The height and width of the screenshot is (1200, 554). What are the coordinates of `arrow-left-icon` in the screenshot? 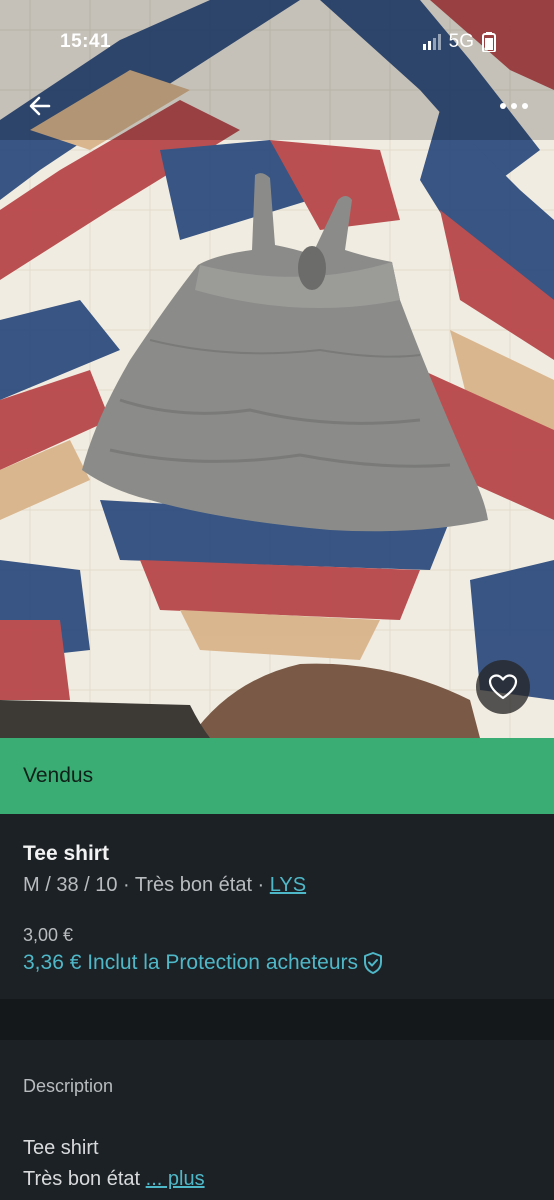 It's located at (40, 106).